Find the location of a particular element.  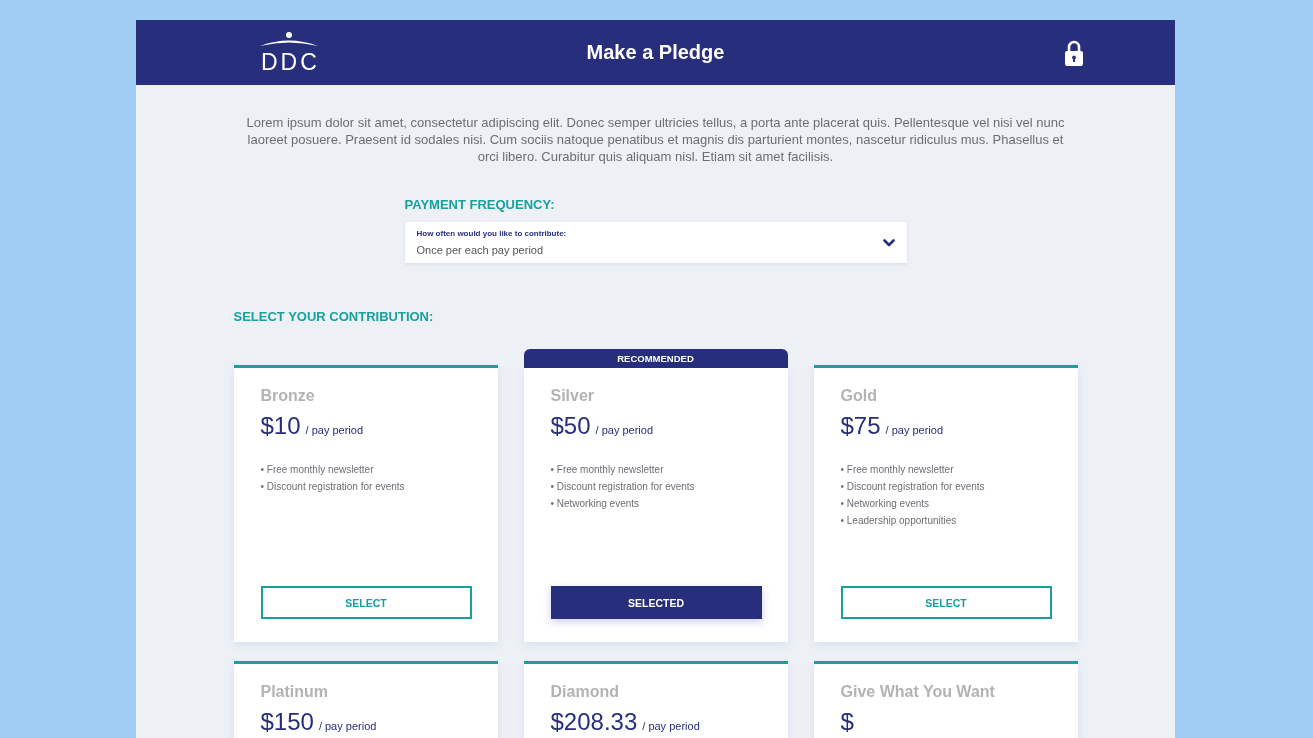

tier-price: $208.33 is located at coordinates (594, 722).